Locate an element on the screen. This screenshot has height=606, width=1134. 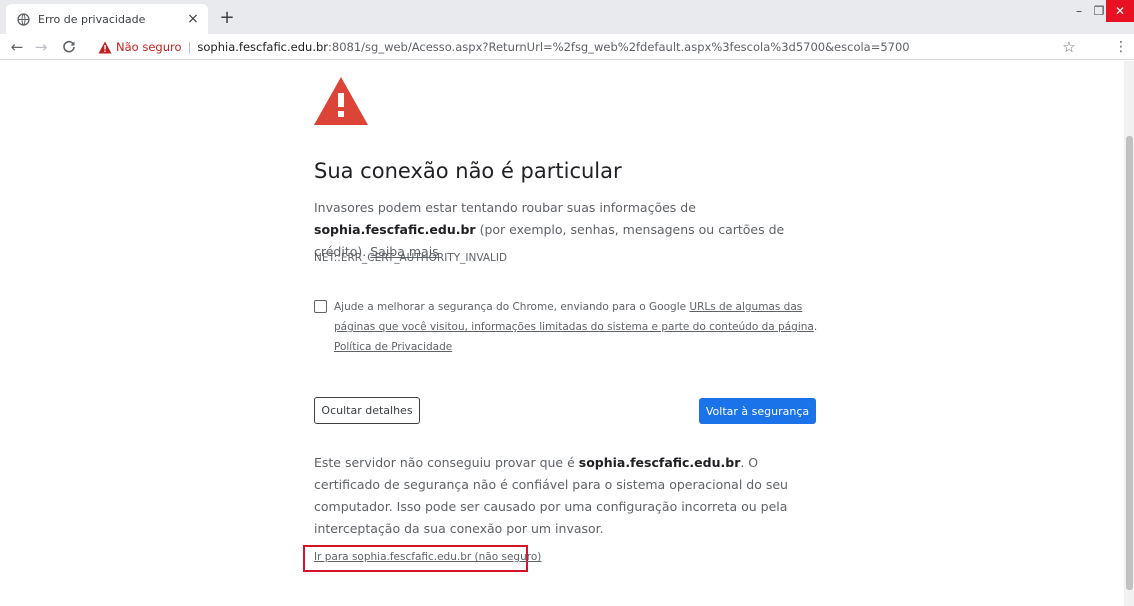
minimize-button: – is located at coordinates (1079, 11).